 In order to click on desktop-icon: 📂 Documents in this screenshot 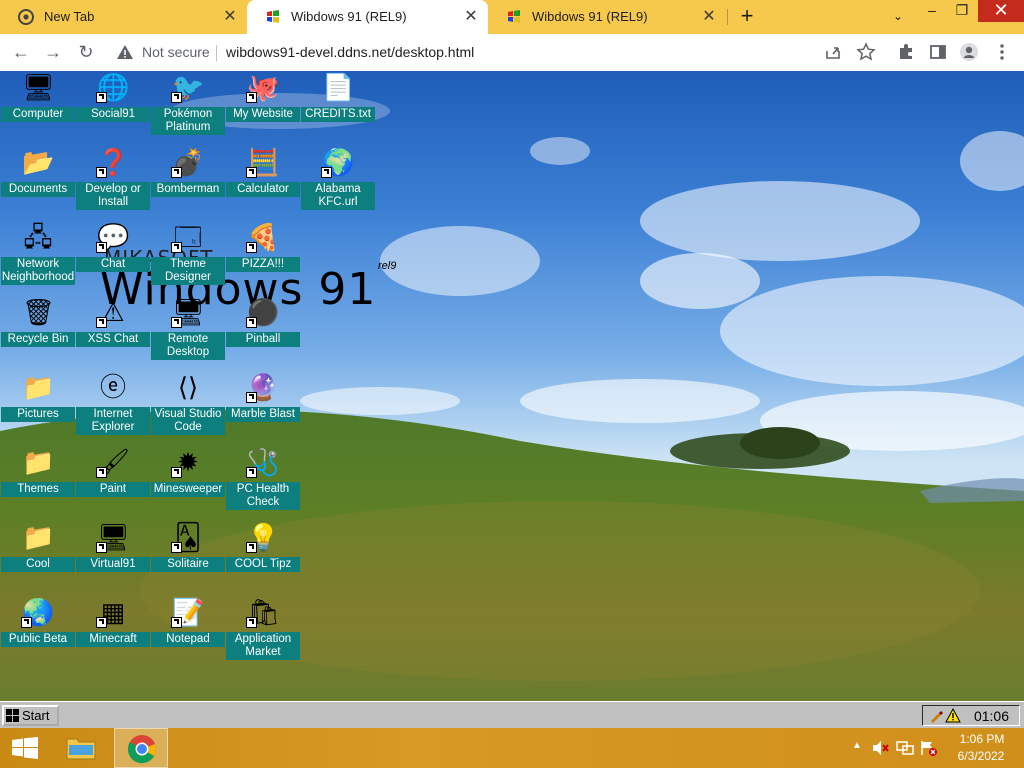, I will do `click(38, 183)`.